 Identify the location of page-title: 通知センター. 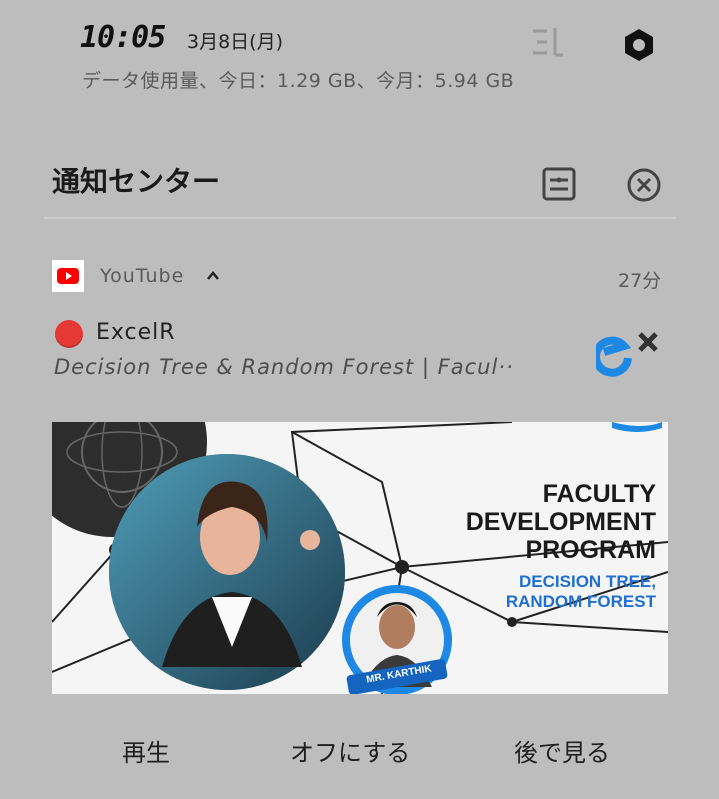
(136, 181).